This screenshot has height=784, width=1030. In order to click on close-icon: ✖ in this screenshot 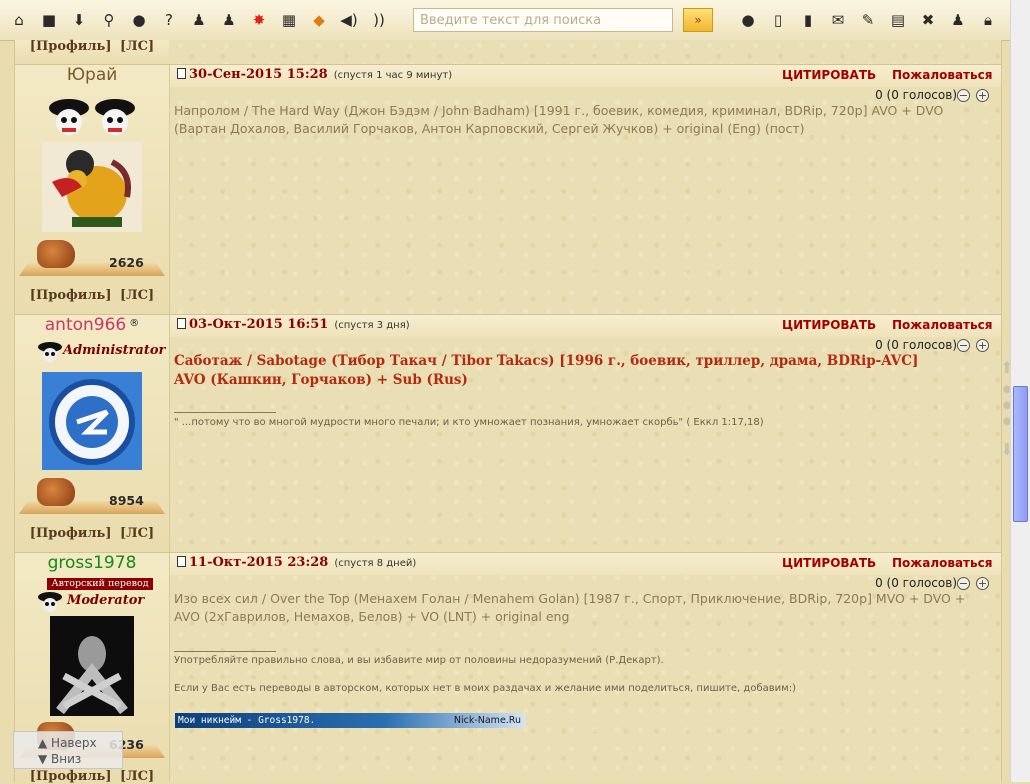, I will do `click(928, 20)`.